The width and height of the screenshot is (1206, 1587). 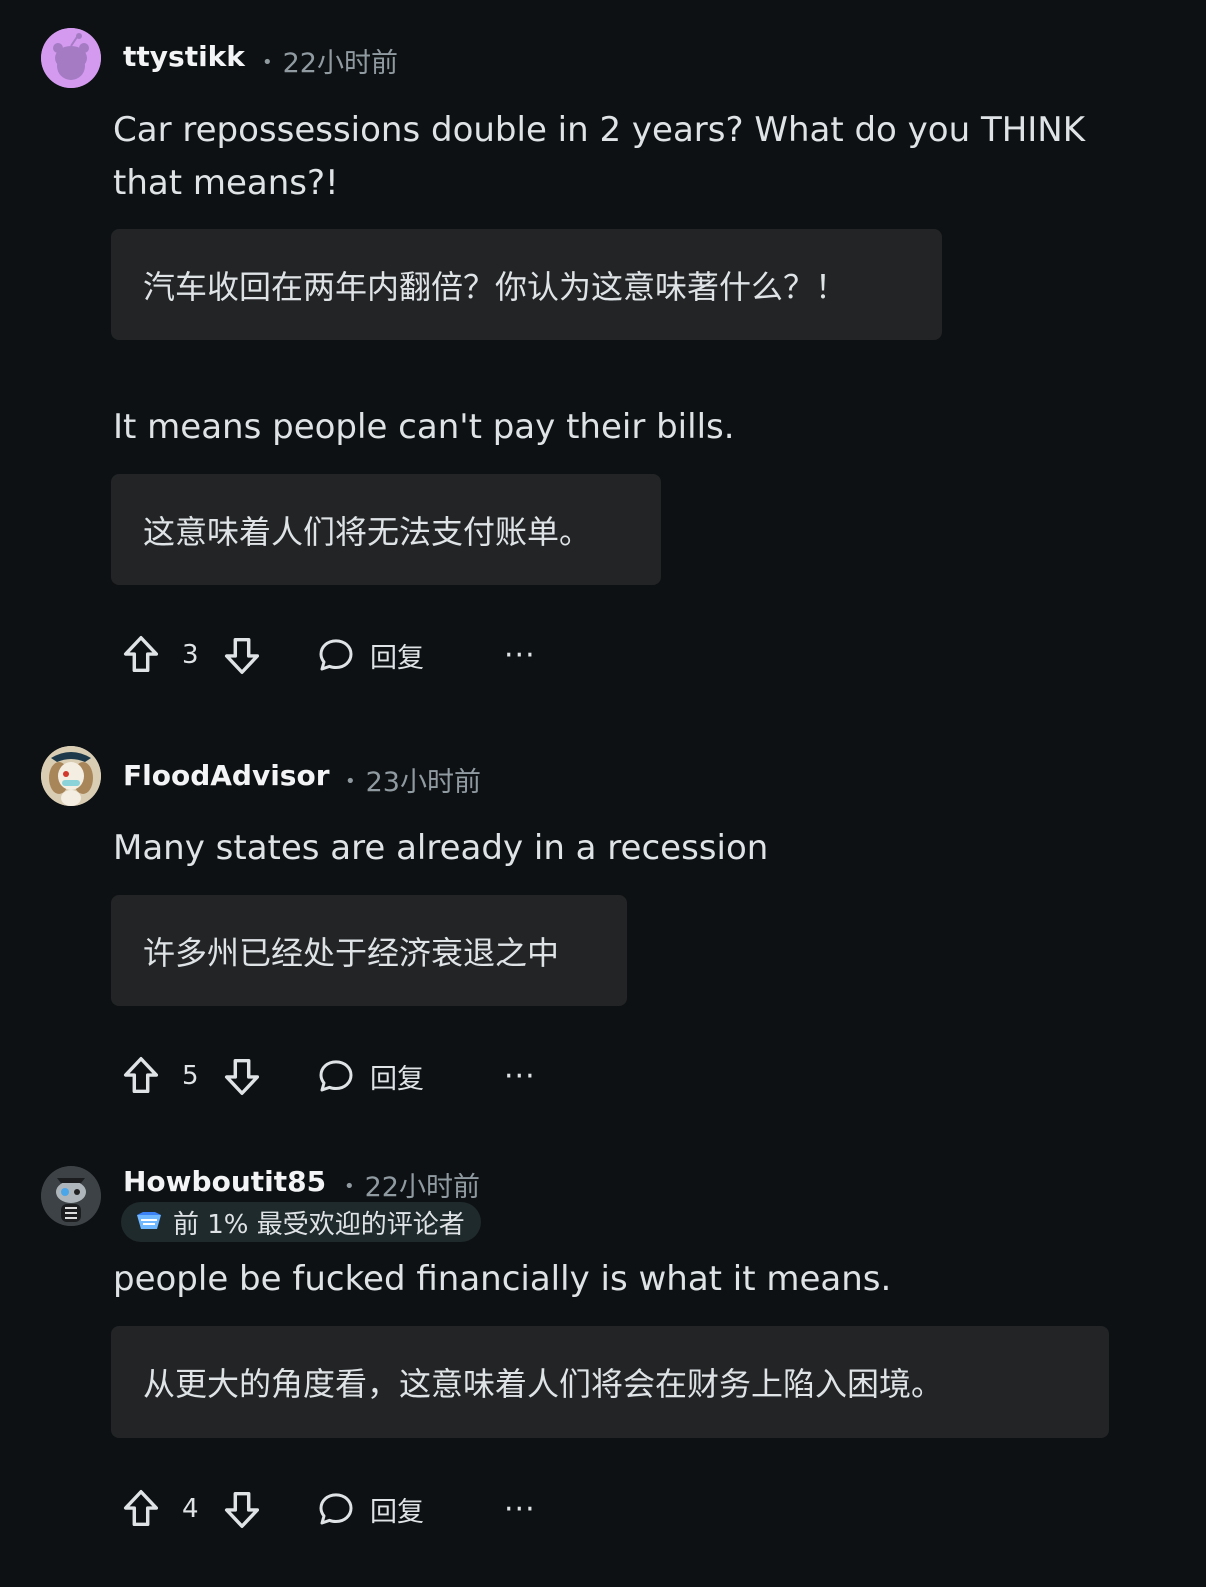 I want to click on vote-count: 4, so click(x=190, y=1509).